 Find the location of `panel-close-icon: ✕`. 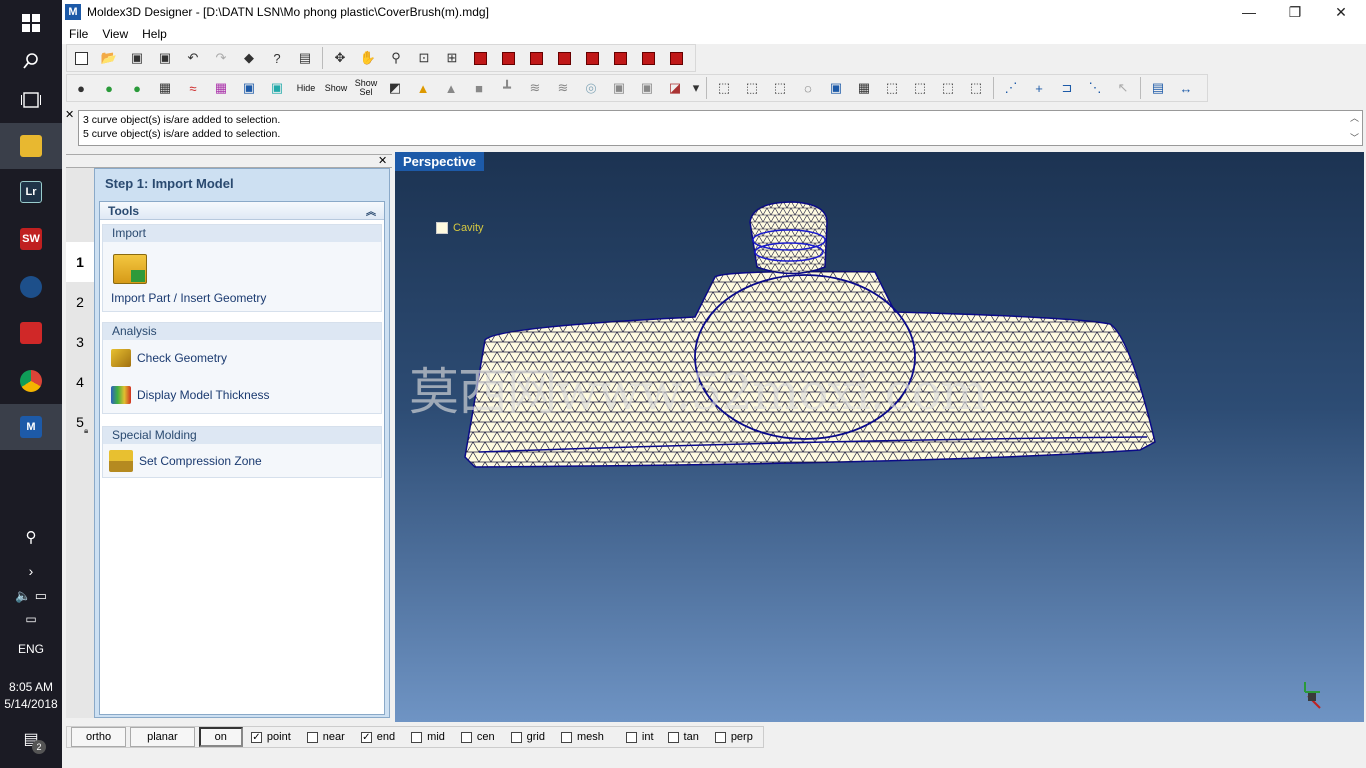

panel-close-icon: ✕ is located at coordinates (382, 160).